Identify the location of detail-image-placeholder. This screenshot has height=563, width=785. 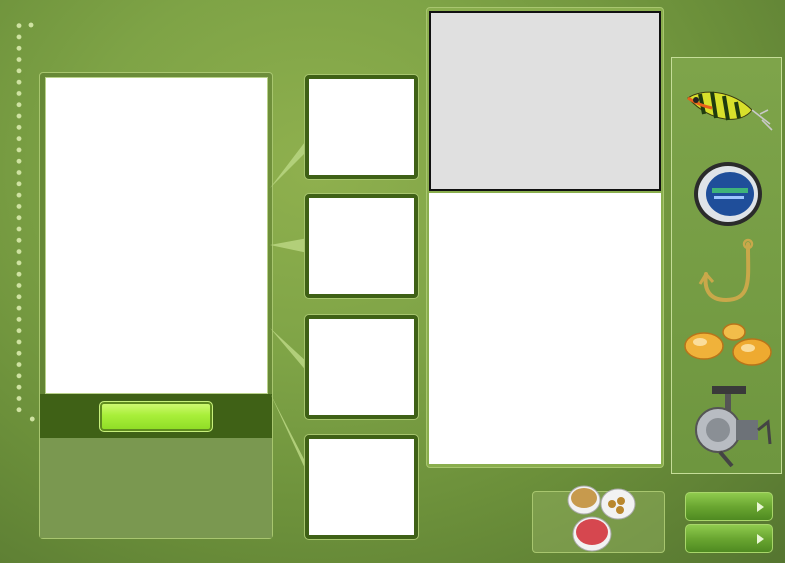
(545, 101).